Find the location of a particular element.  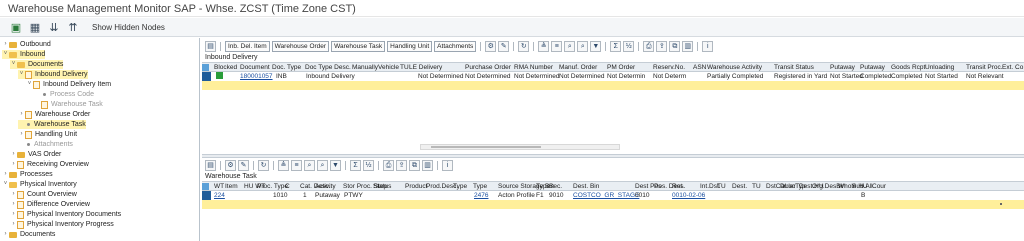

horizontal-scrollbar is located at coordinates (520, 147).